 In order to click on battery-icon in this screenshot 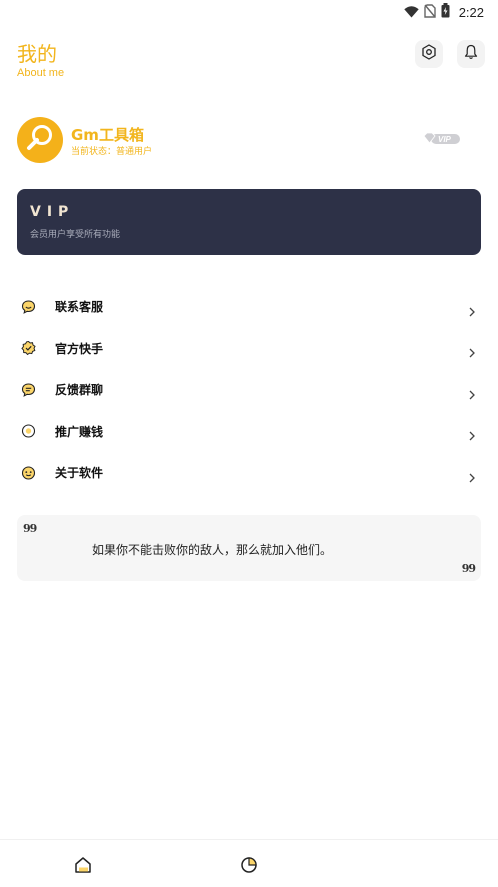, I will do `click(445, 12)`.